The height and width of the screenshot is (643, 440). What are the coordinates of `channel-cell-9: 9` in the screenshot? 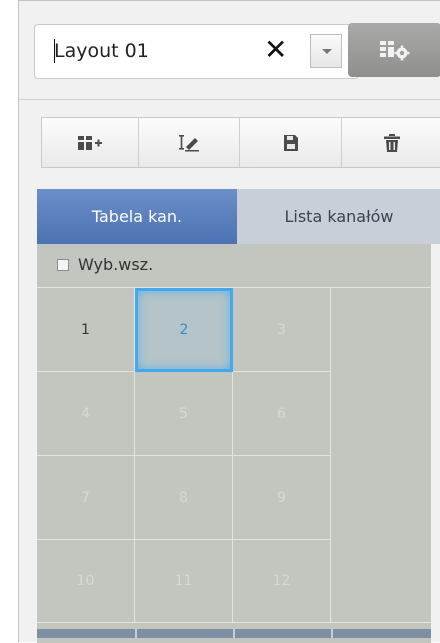 It's located at (282, 498).